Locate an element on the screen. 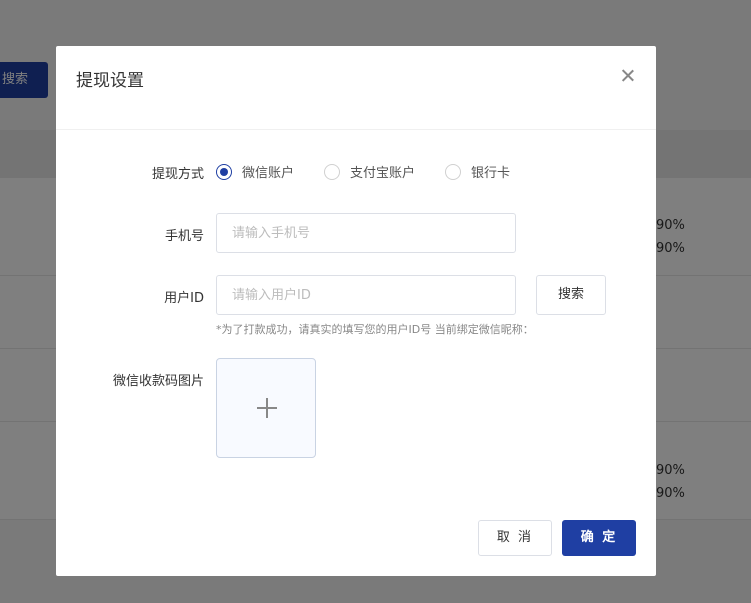  radio-checked-icon is located at coordinates (224, 171).